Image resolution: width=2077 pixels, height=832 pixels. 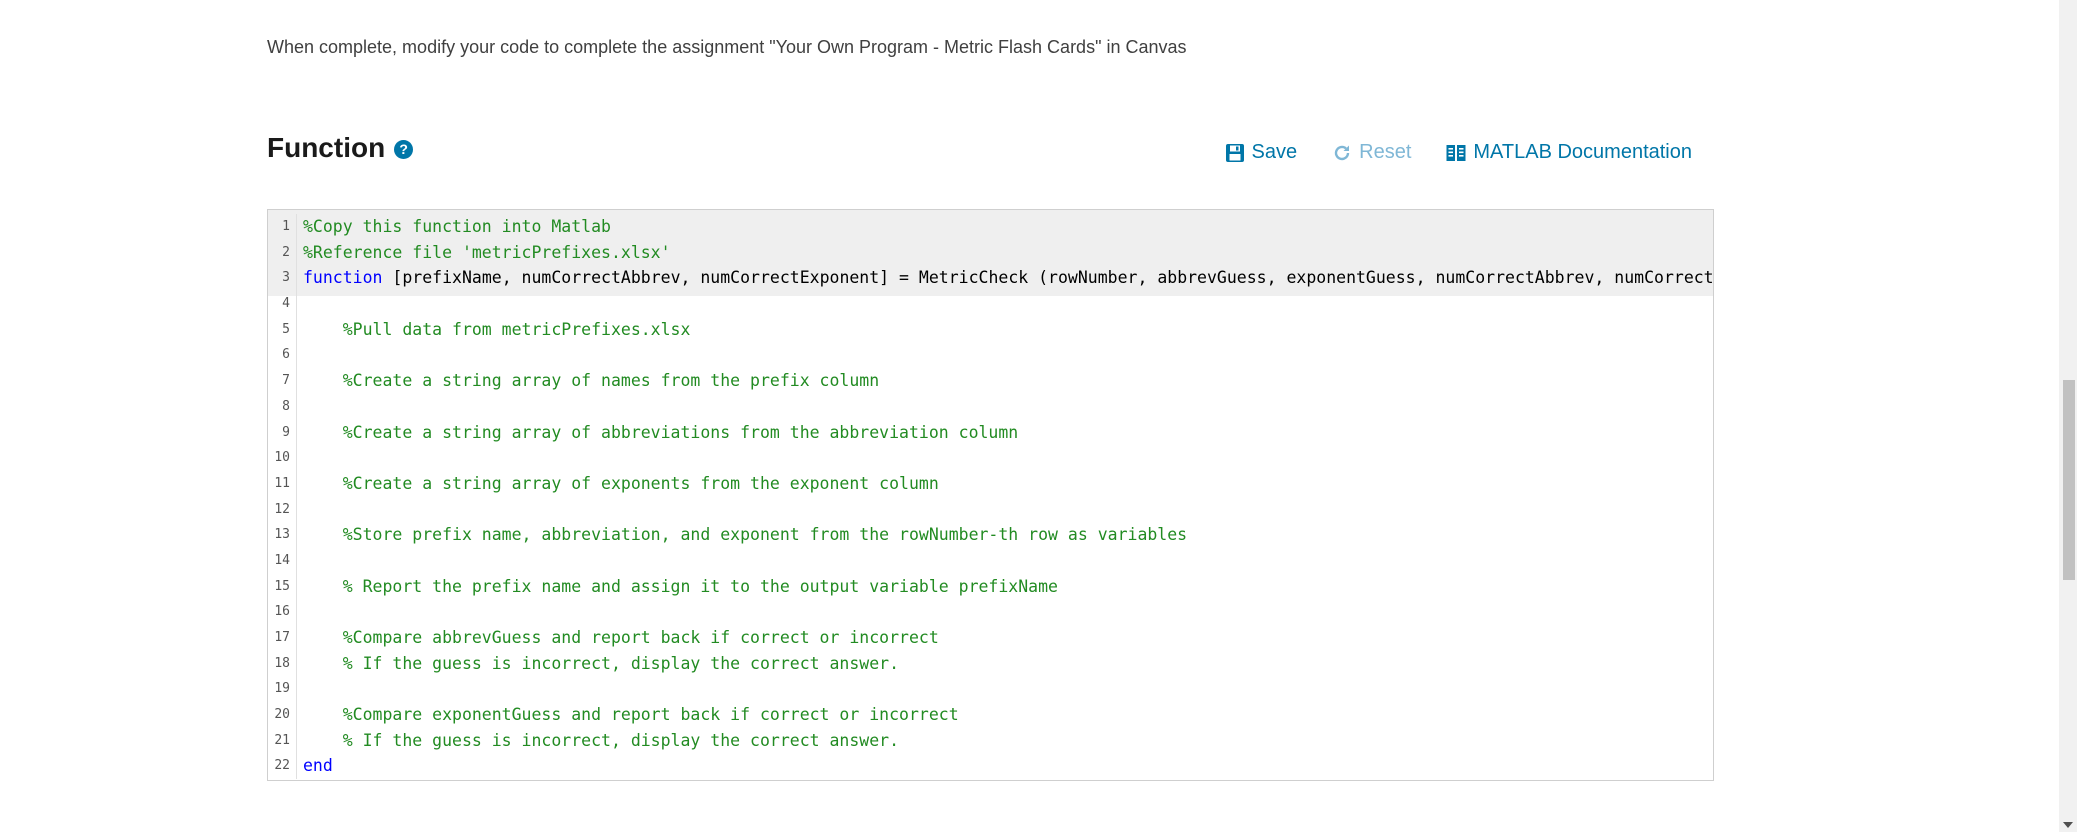 What do you see at coordinates (282, 483) in the screenshot?
I see `line-number: 11` at bounding box center [282, 483].